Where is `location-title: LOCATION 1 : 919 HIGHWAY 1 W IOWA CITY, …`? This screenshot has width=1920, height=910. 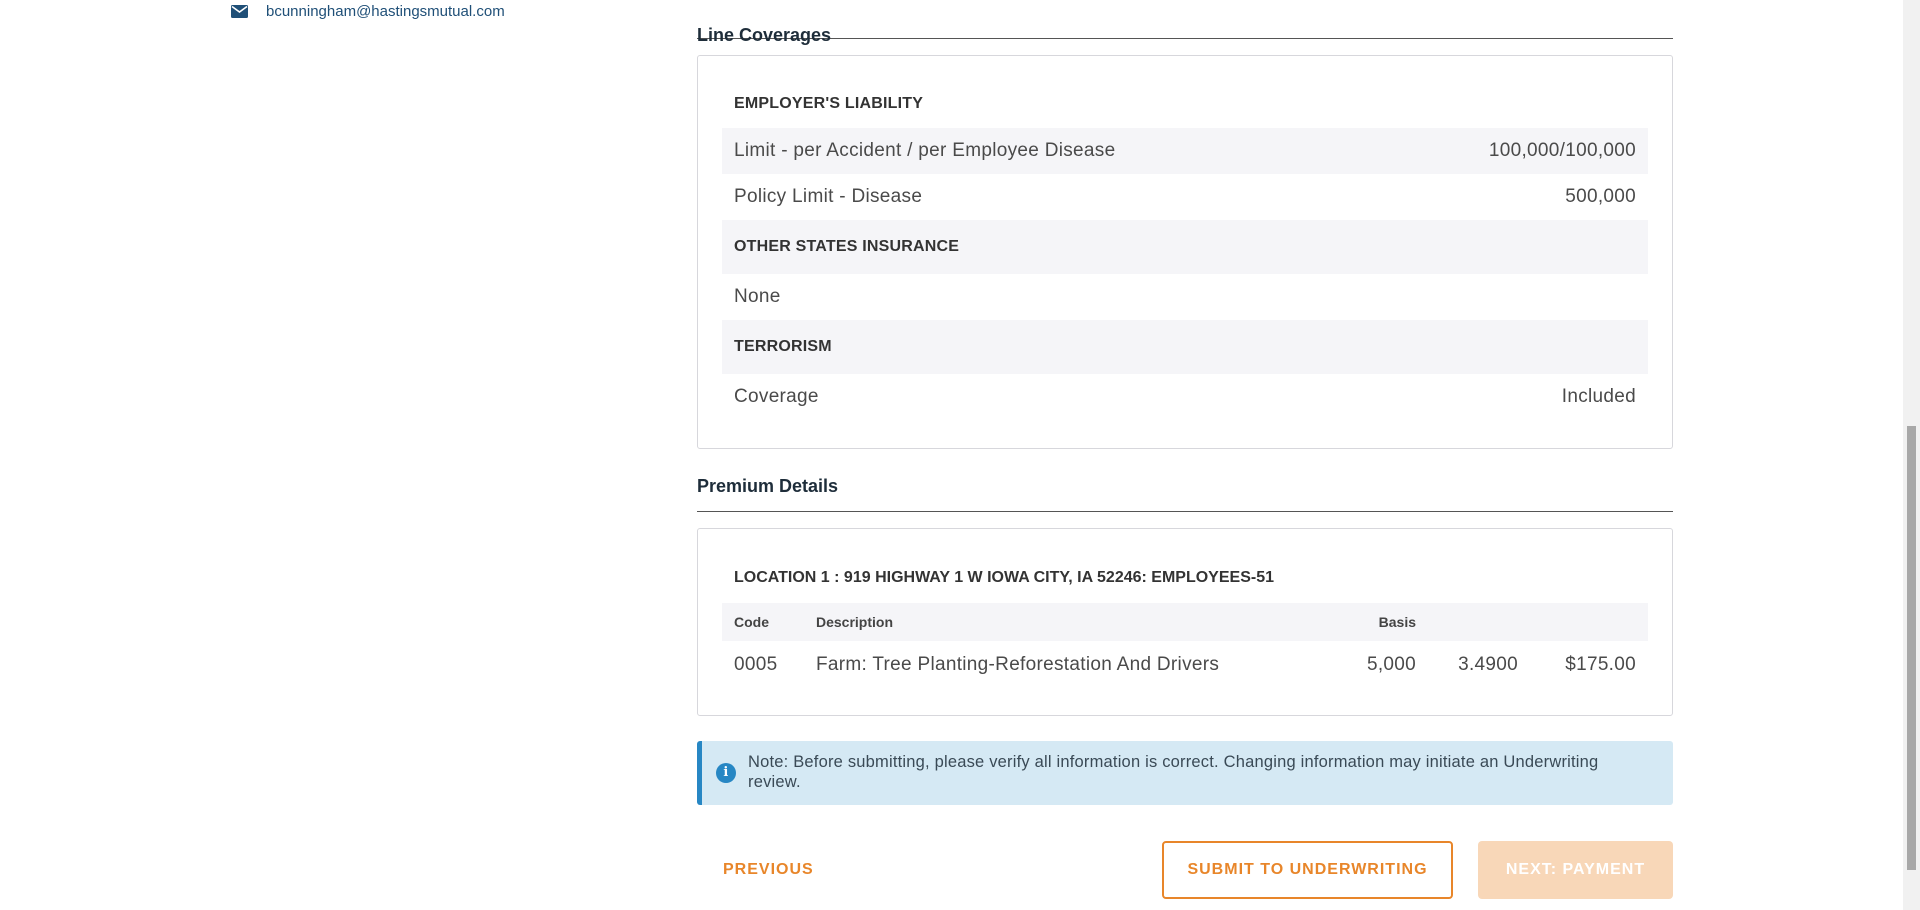 location-title: LOCATION 1 : 919 HIGHWAY 1 W IOWA CITY, … is located at coordinates (1004, 577).